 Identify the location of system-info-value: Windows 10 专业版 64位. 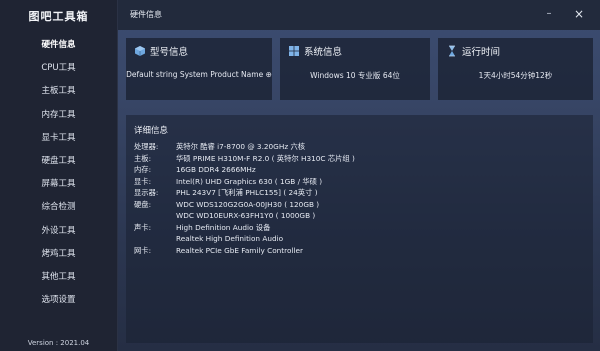
(355, 75).